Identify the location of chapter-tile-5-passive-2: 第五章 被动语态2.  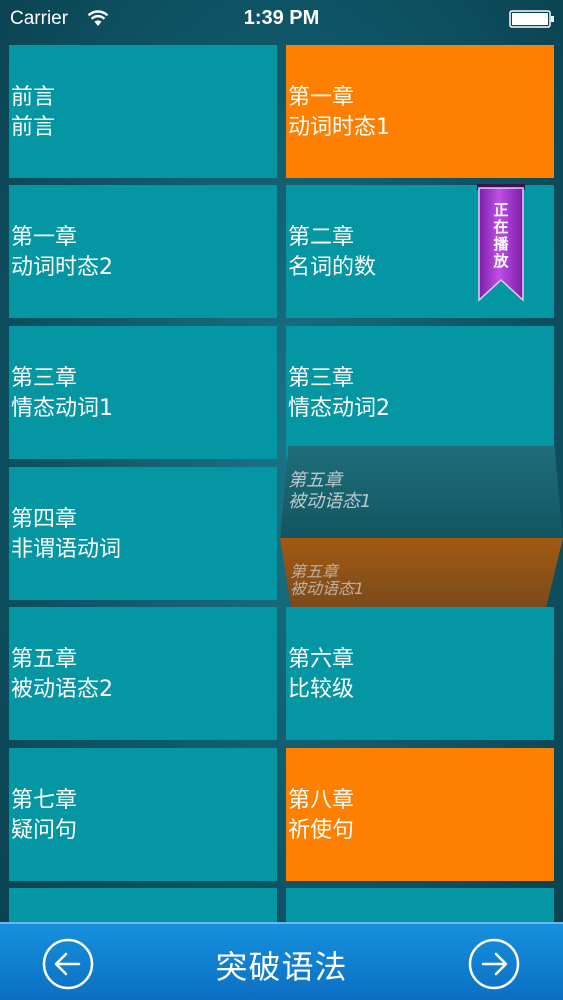
(143, 673).